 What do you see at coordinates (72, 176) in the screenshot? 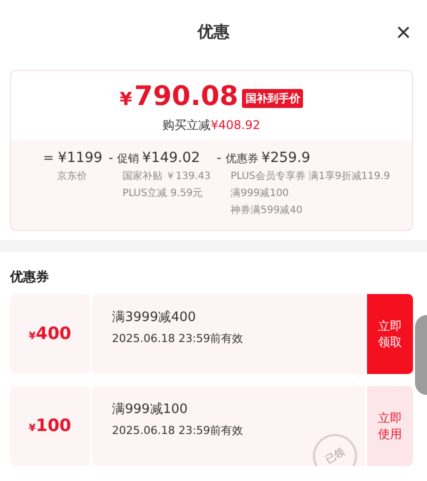
I see `price-note: 京东价` at bounding box center [72, 176].